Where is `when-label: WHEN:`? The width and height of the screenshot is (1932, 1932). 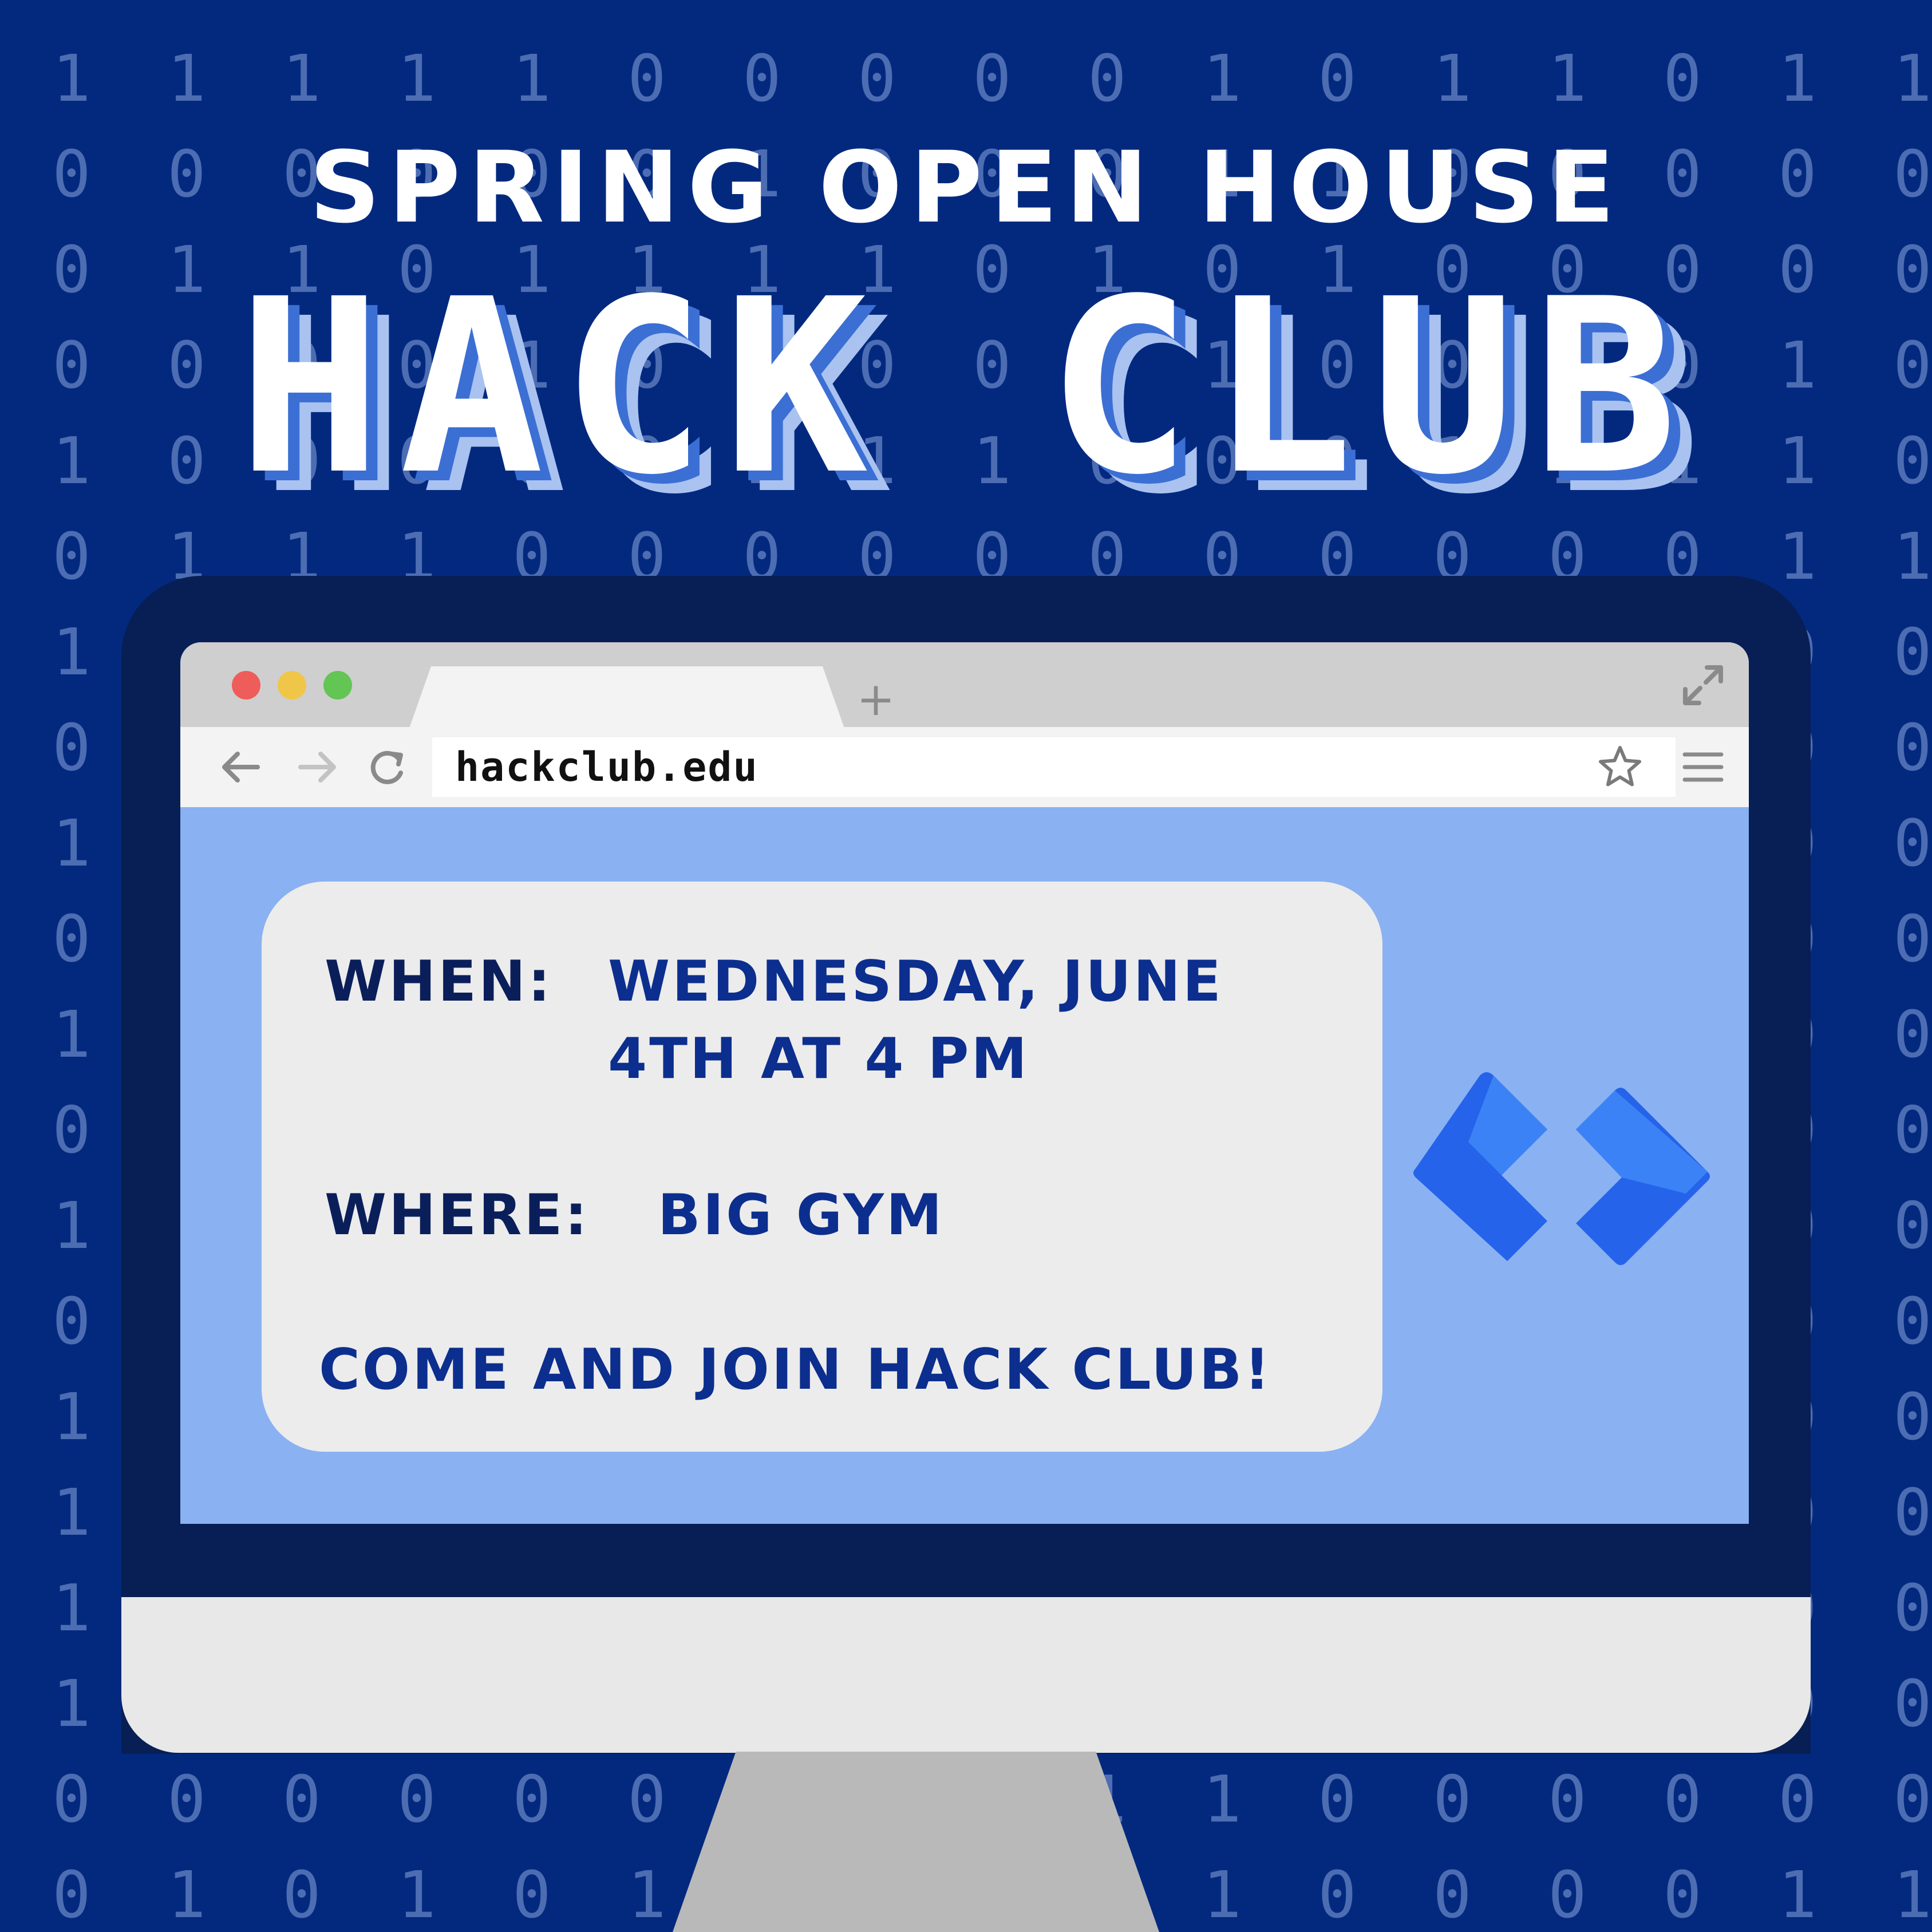 when-label: WHEN: is located at coordinates (439, 981).